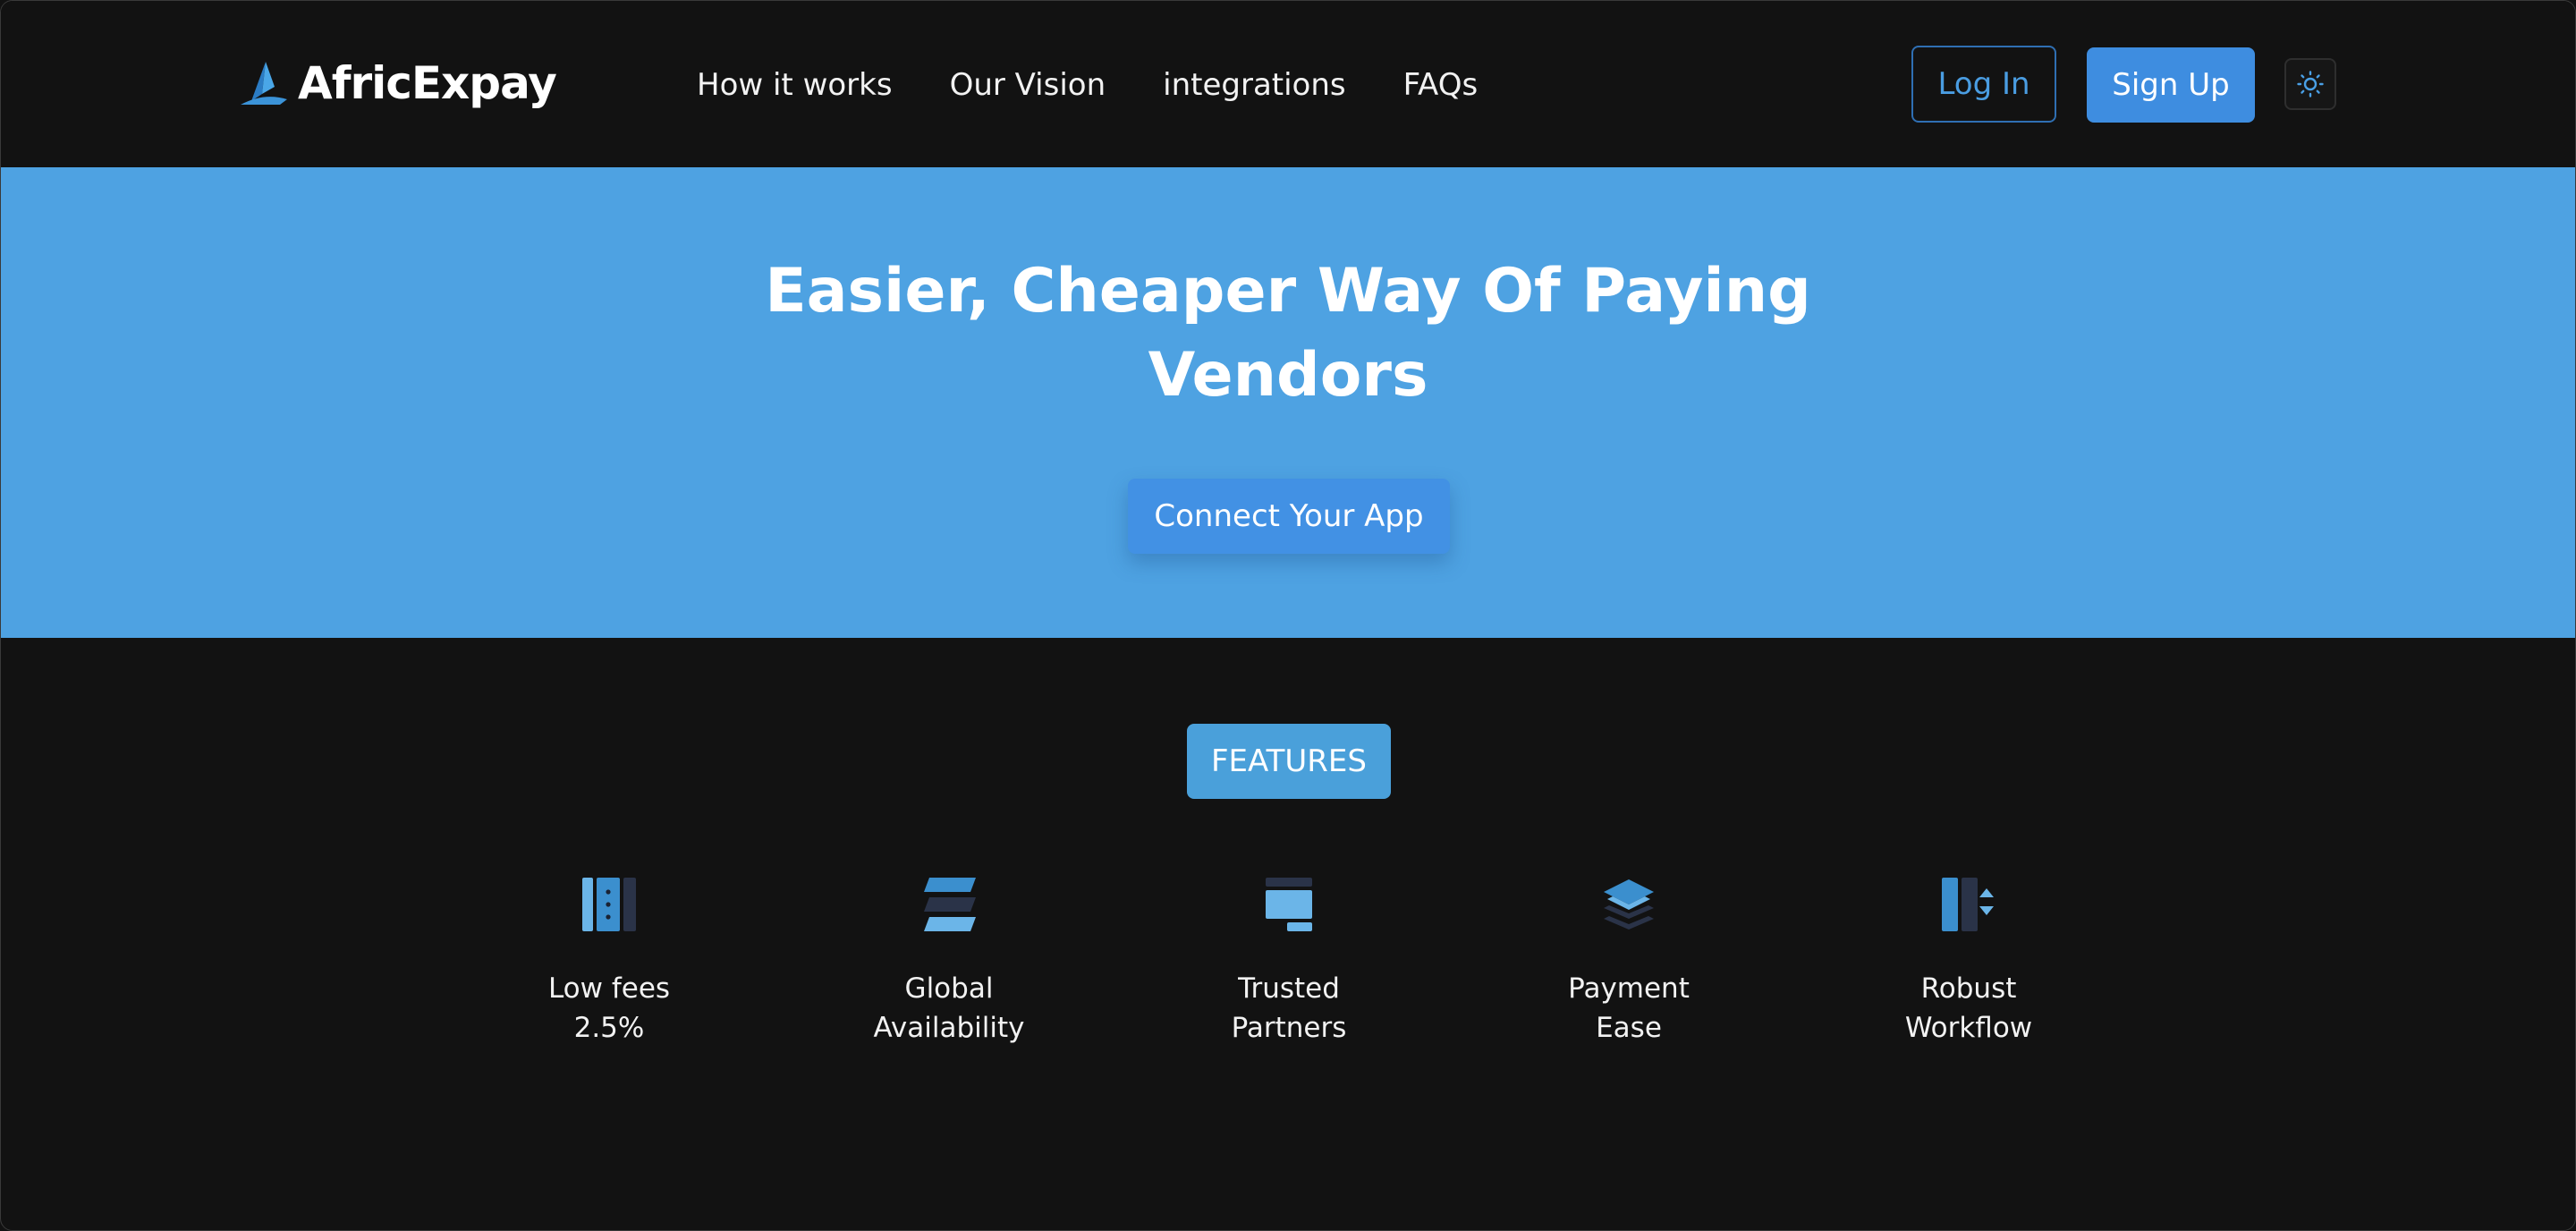 Image resolution: width=2576 pixels, height=1231 pixels. Describe the element at coordinates (1968, 904) in the screenshot. I see `sort-panel-icon` at that location.